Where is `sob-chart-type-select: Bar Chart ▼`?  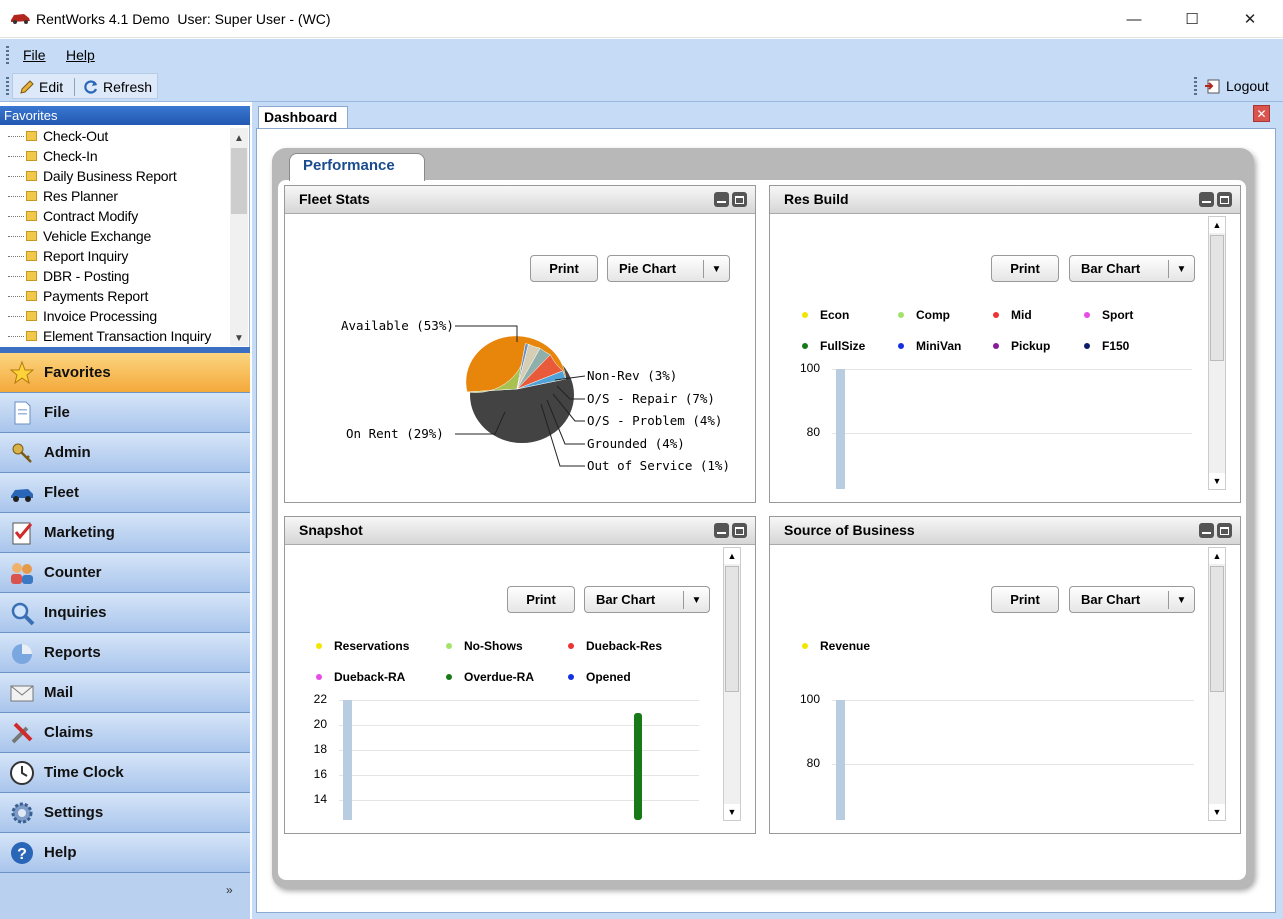
sob-chart-type-select: Bar Chart ▼ is located at coordinates (1132, 599).